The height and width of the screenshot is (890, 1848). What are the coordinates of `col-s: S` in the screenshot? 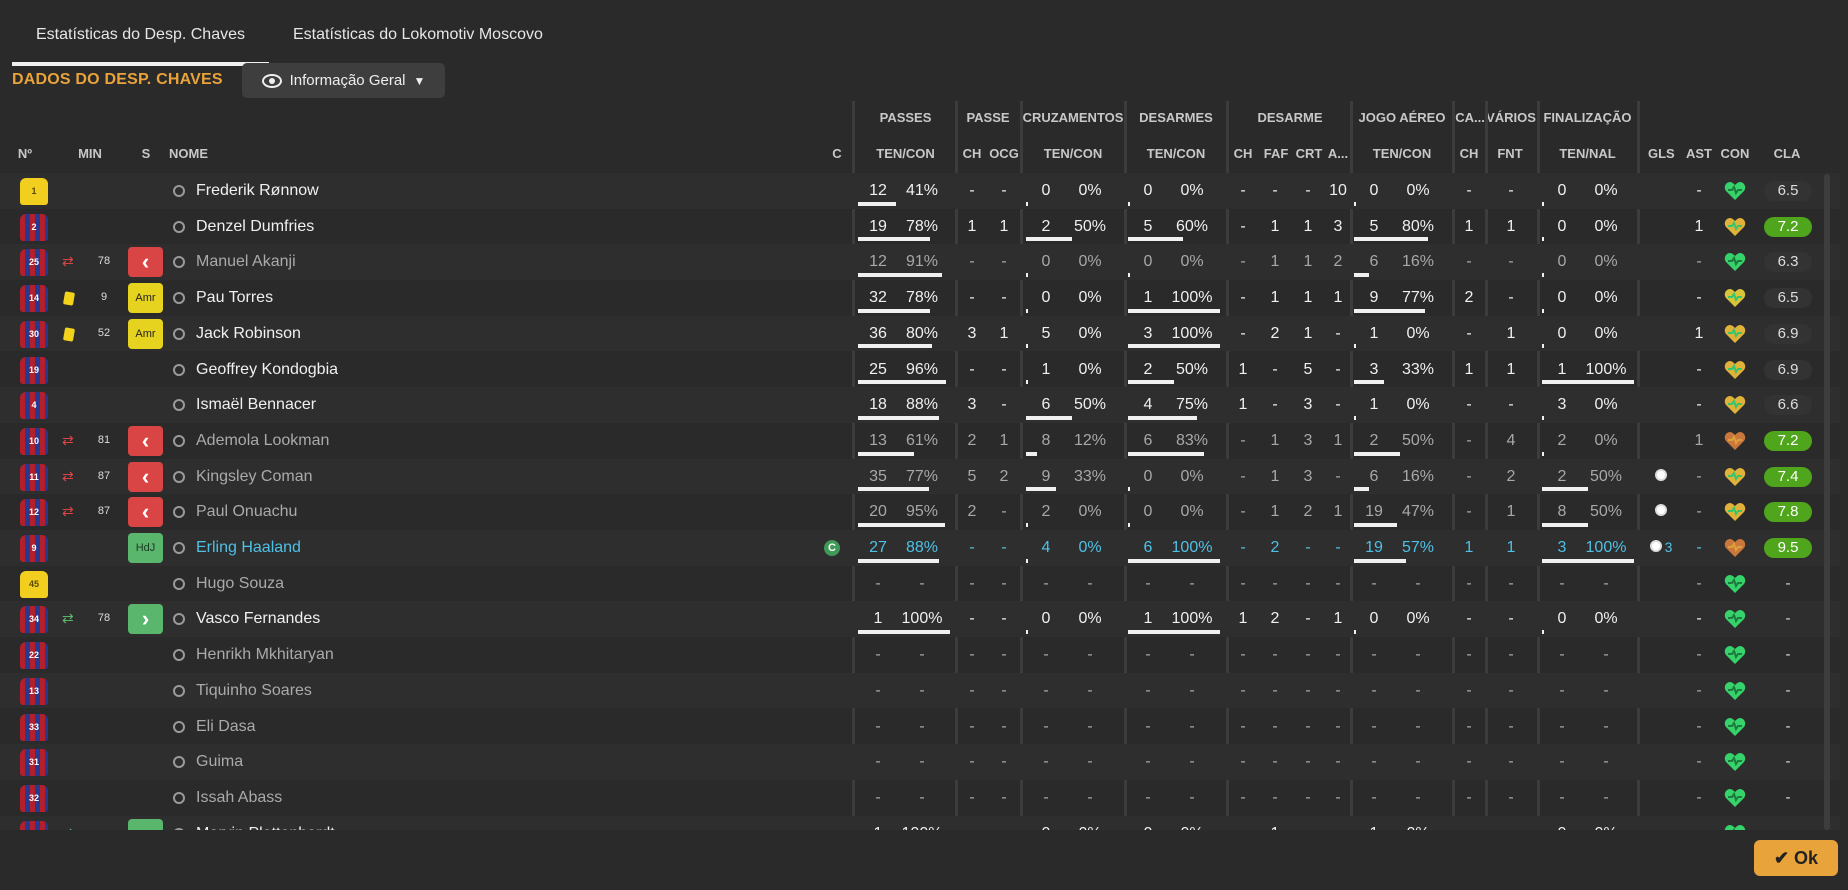 It's located at (146, 154).